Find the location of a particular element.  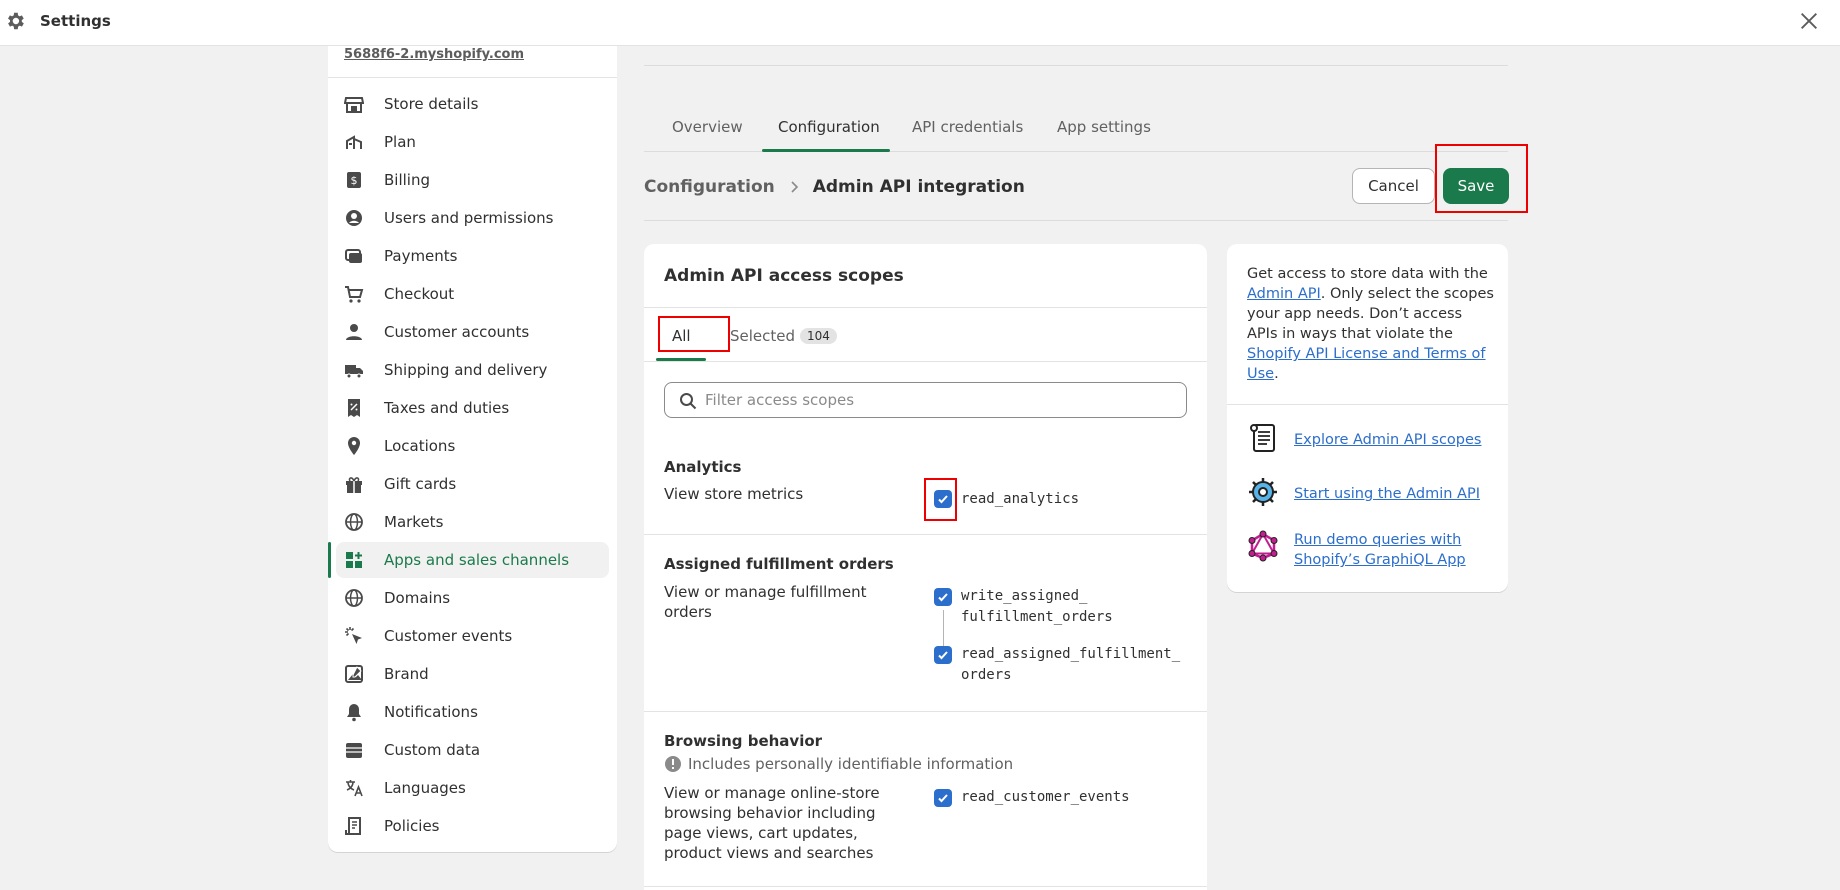

tab-api-credentials: API credentials is located at coordinates (967, 127).